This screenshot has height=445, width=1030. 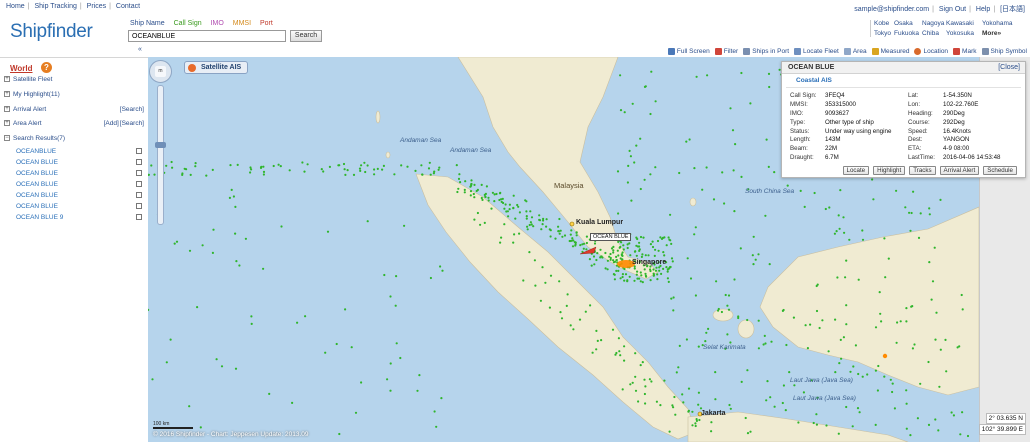 What do you see at coordinates (160, 145) in the screenshot?
I see `zoom-slider-handle` at bounding box center [160, 145].